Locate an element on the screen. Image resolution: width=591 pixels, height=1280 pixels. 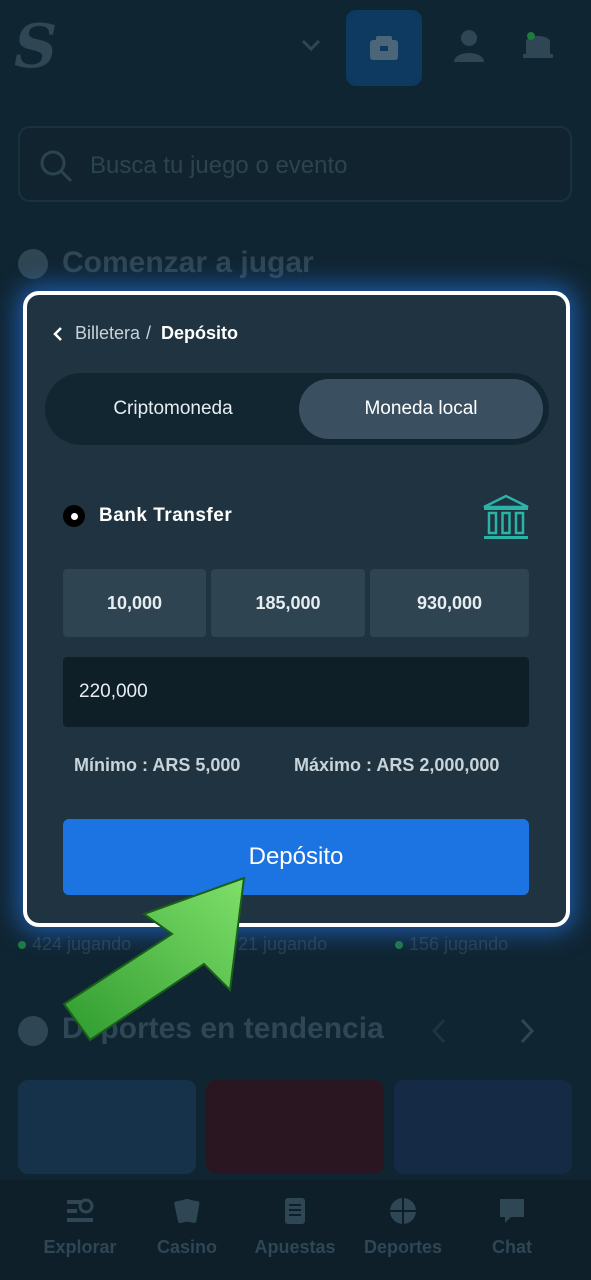
bottom-nav: Explorar Casino Apuestas Deportes Chat is located at coordinates (295, 1230).